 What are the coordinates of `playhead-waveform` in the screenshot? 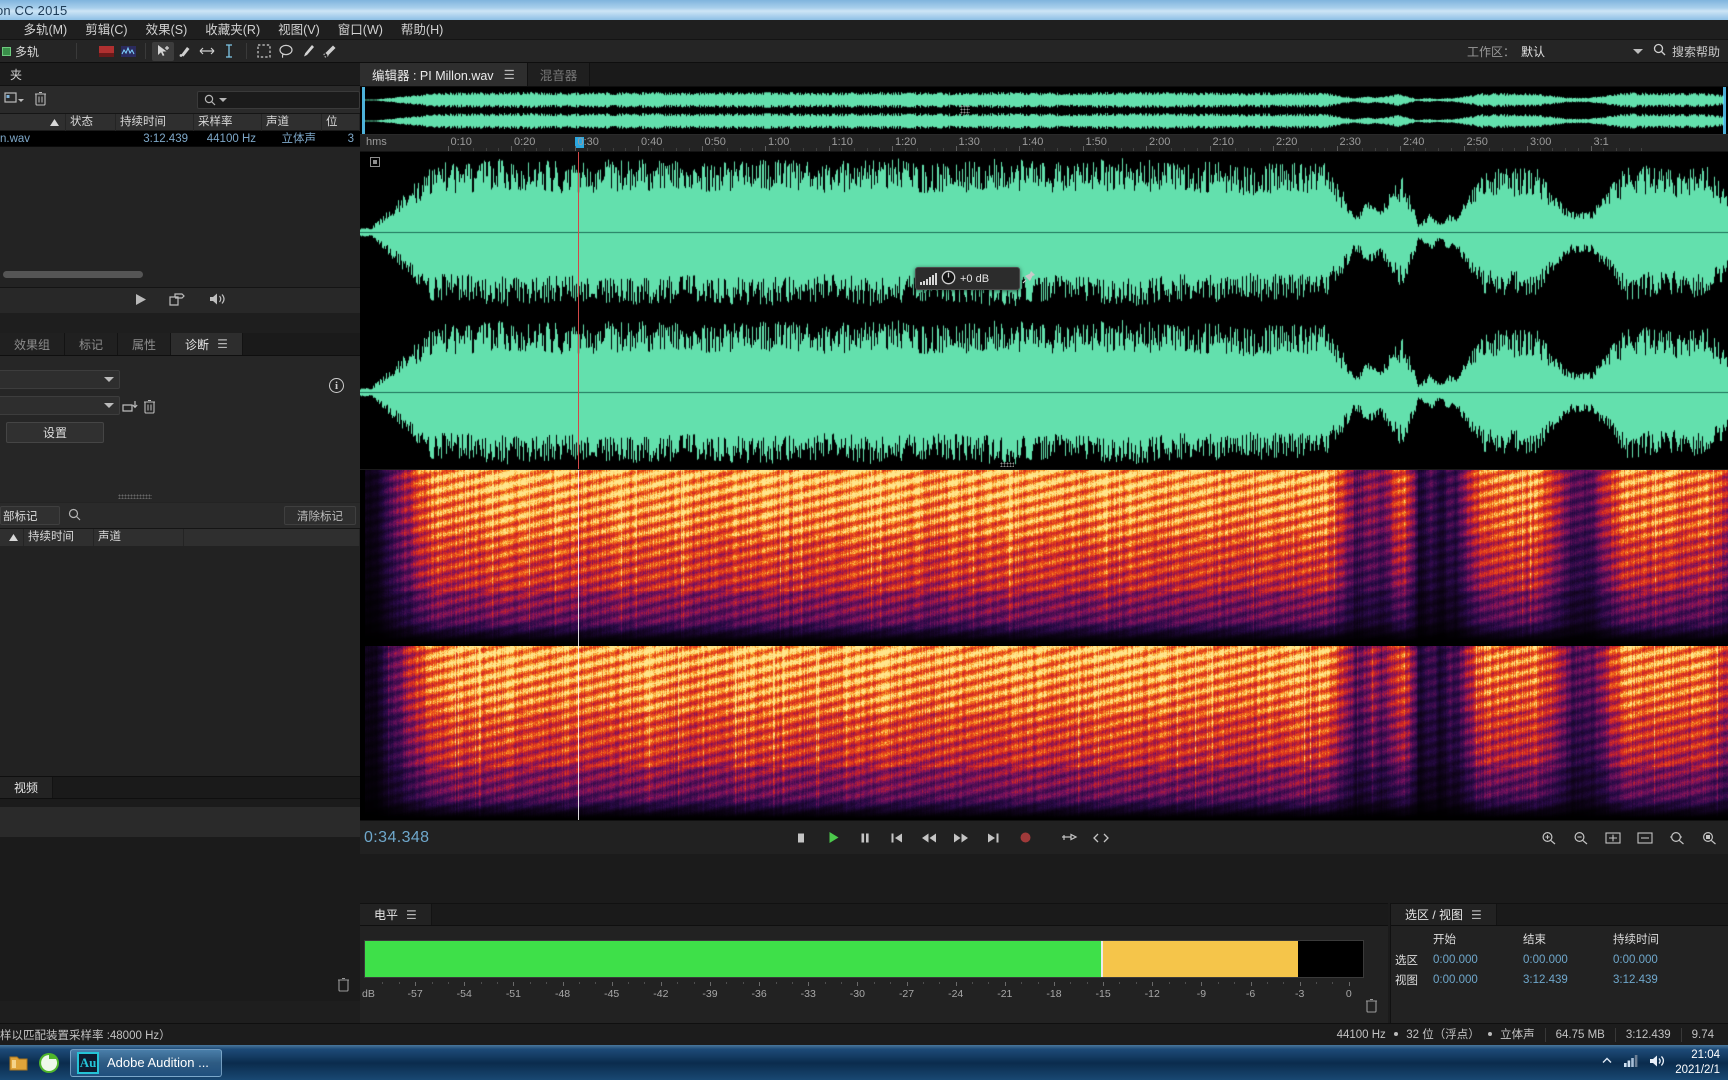 It's located at (578, 310).